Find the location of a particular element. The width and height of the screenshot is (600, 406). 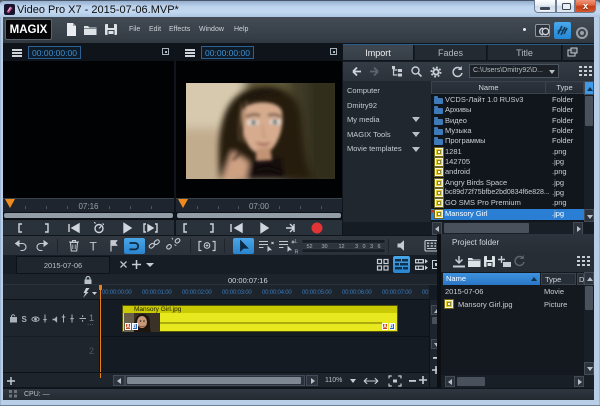

svg-text: 12 is located at coordinates (342, 247).